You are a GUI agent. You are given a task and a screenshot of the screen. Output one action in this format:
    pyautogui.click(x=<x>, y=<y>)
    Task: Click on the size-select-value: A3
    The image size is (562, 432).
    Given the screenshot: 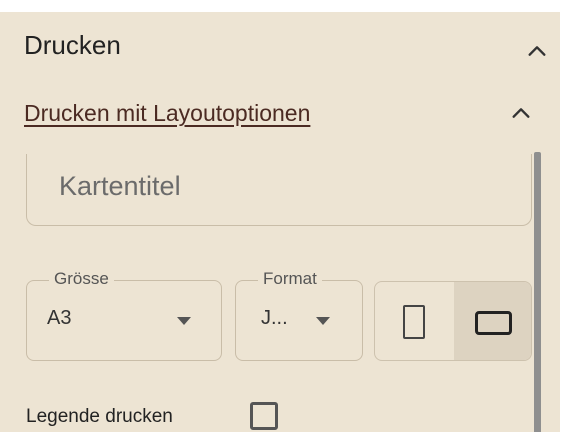 What is the action you would take?
    pyautogui.click(x=59, y=318)
    